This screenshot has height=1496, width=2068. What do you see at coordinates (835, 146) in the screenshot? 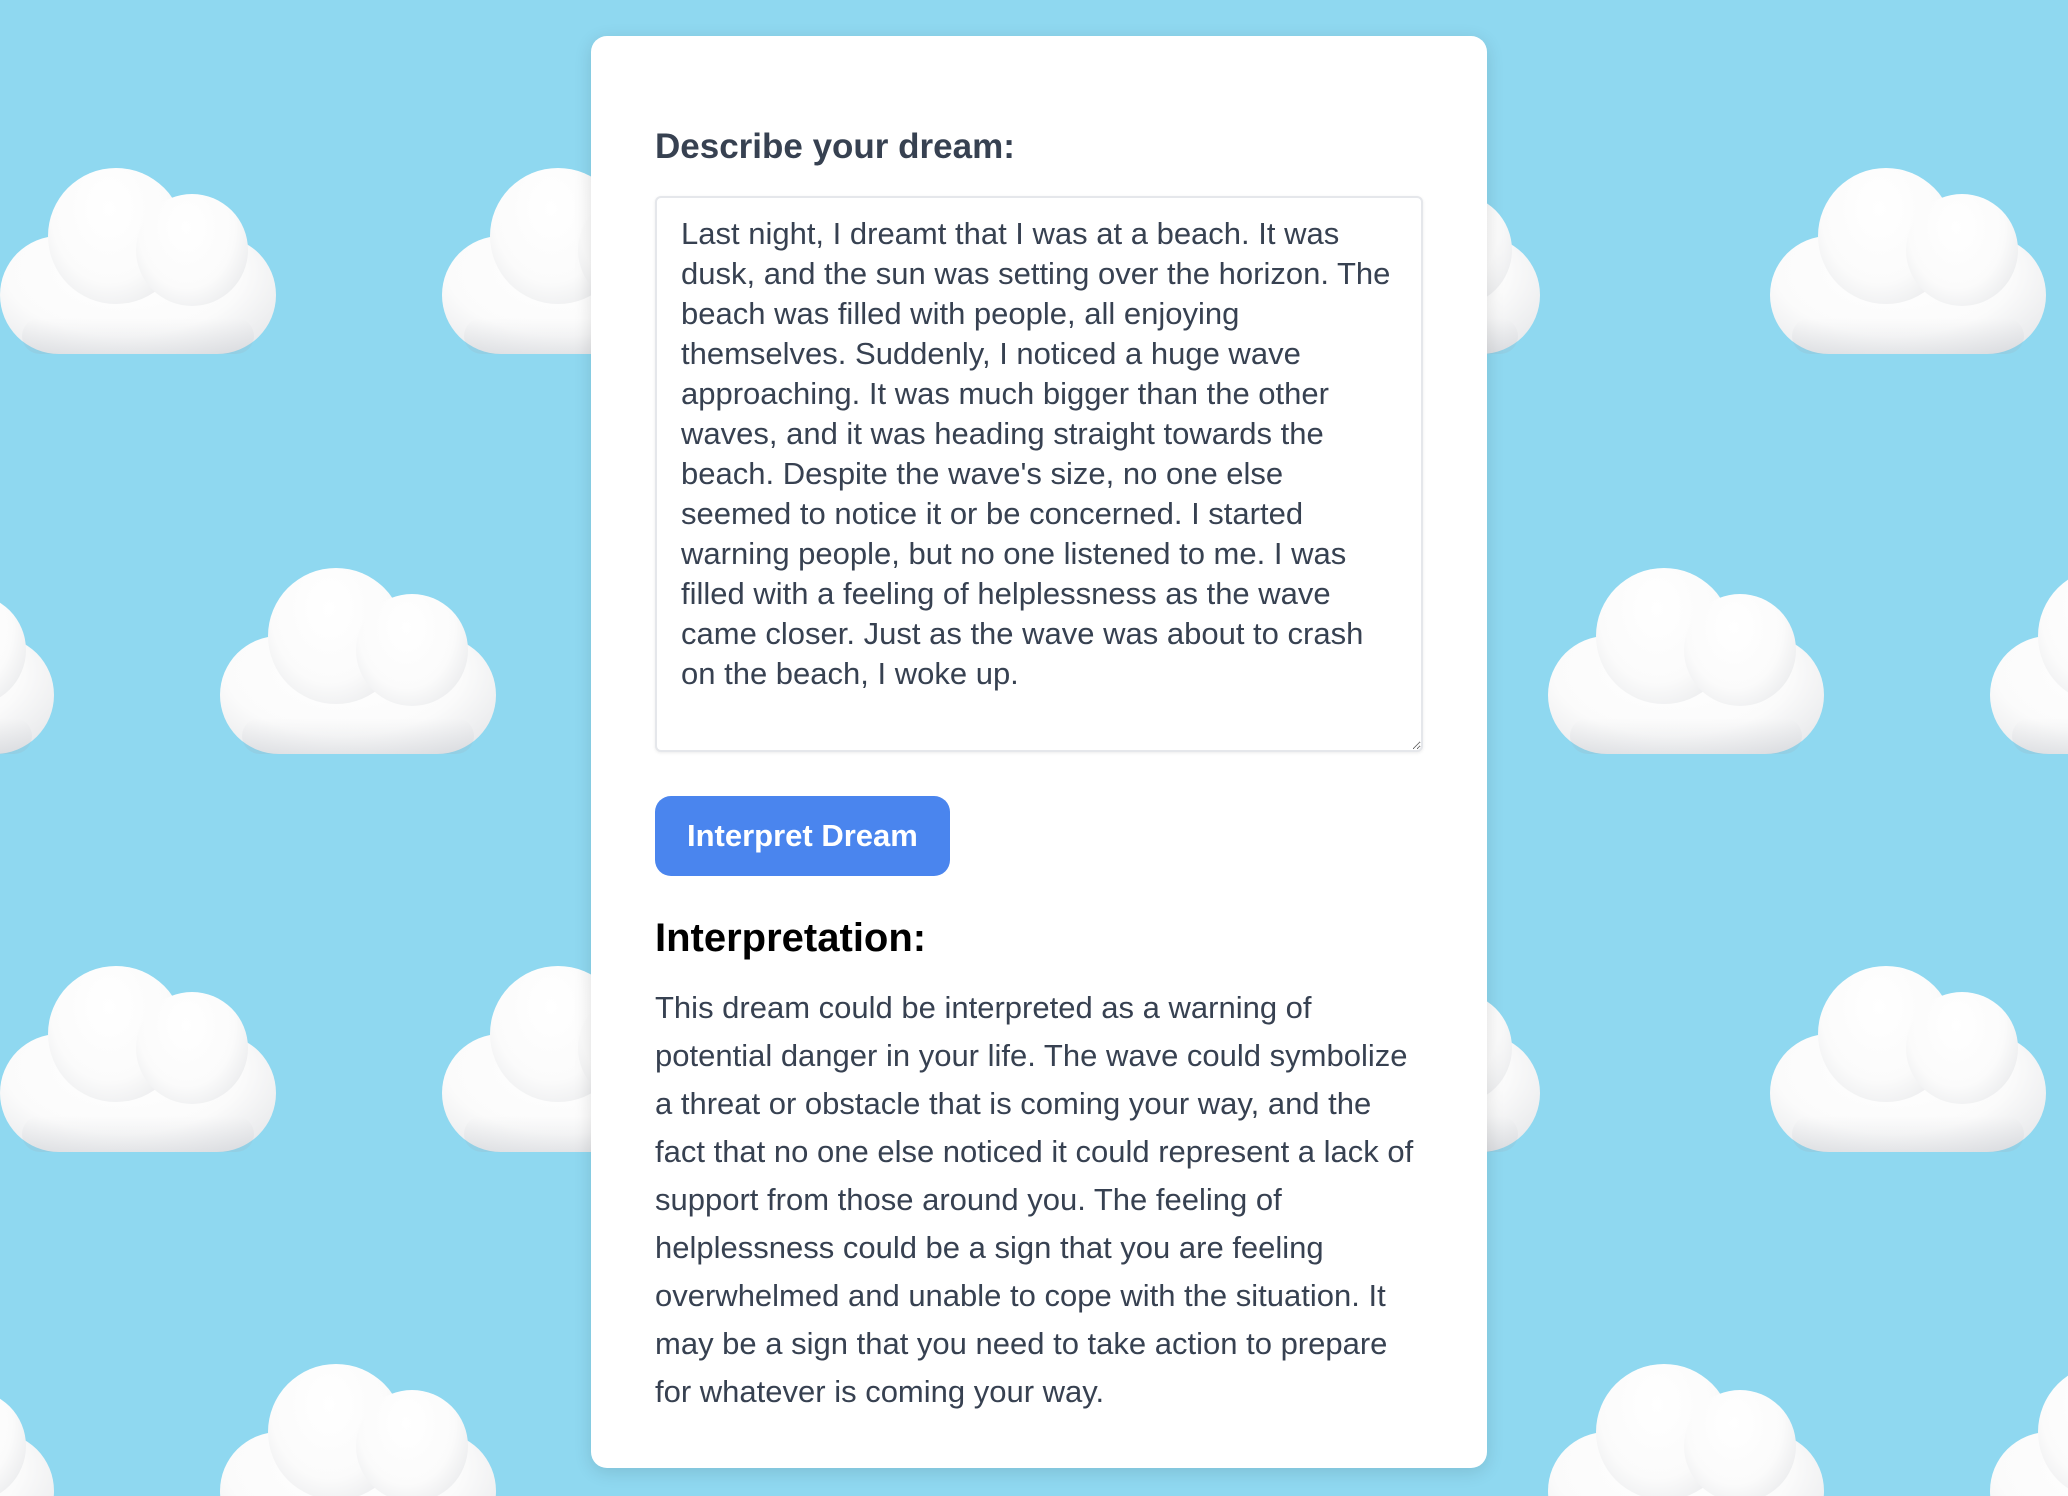
I see `dream-input-label: Describe your dream:` at bounding box center [835, 146].